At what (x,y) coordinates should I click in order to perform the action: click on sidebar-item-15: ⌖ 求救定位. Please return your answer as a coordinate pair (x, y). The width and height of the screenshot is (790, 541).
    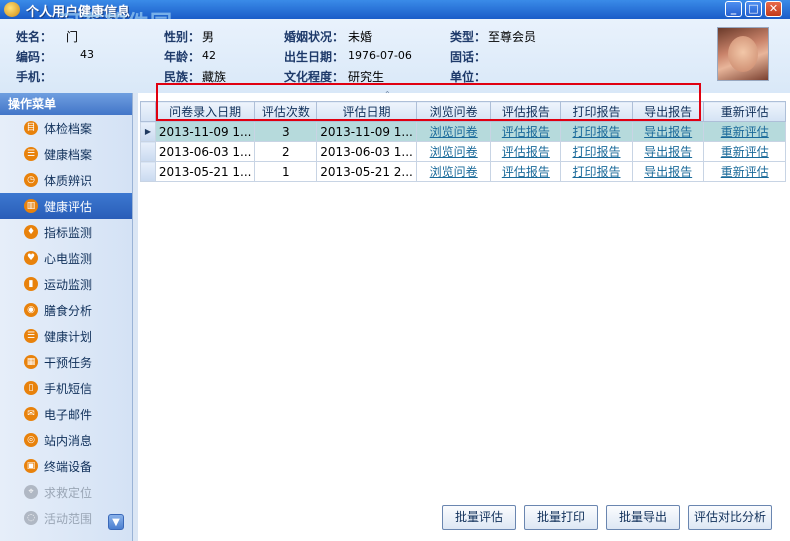
    Looking at the image, I should click on (66, 492).